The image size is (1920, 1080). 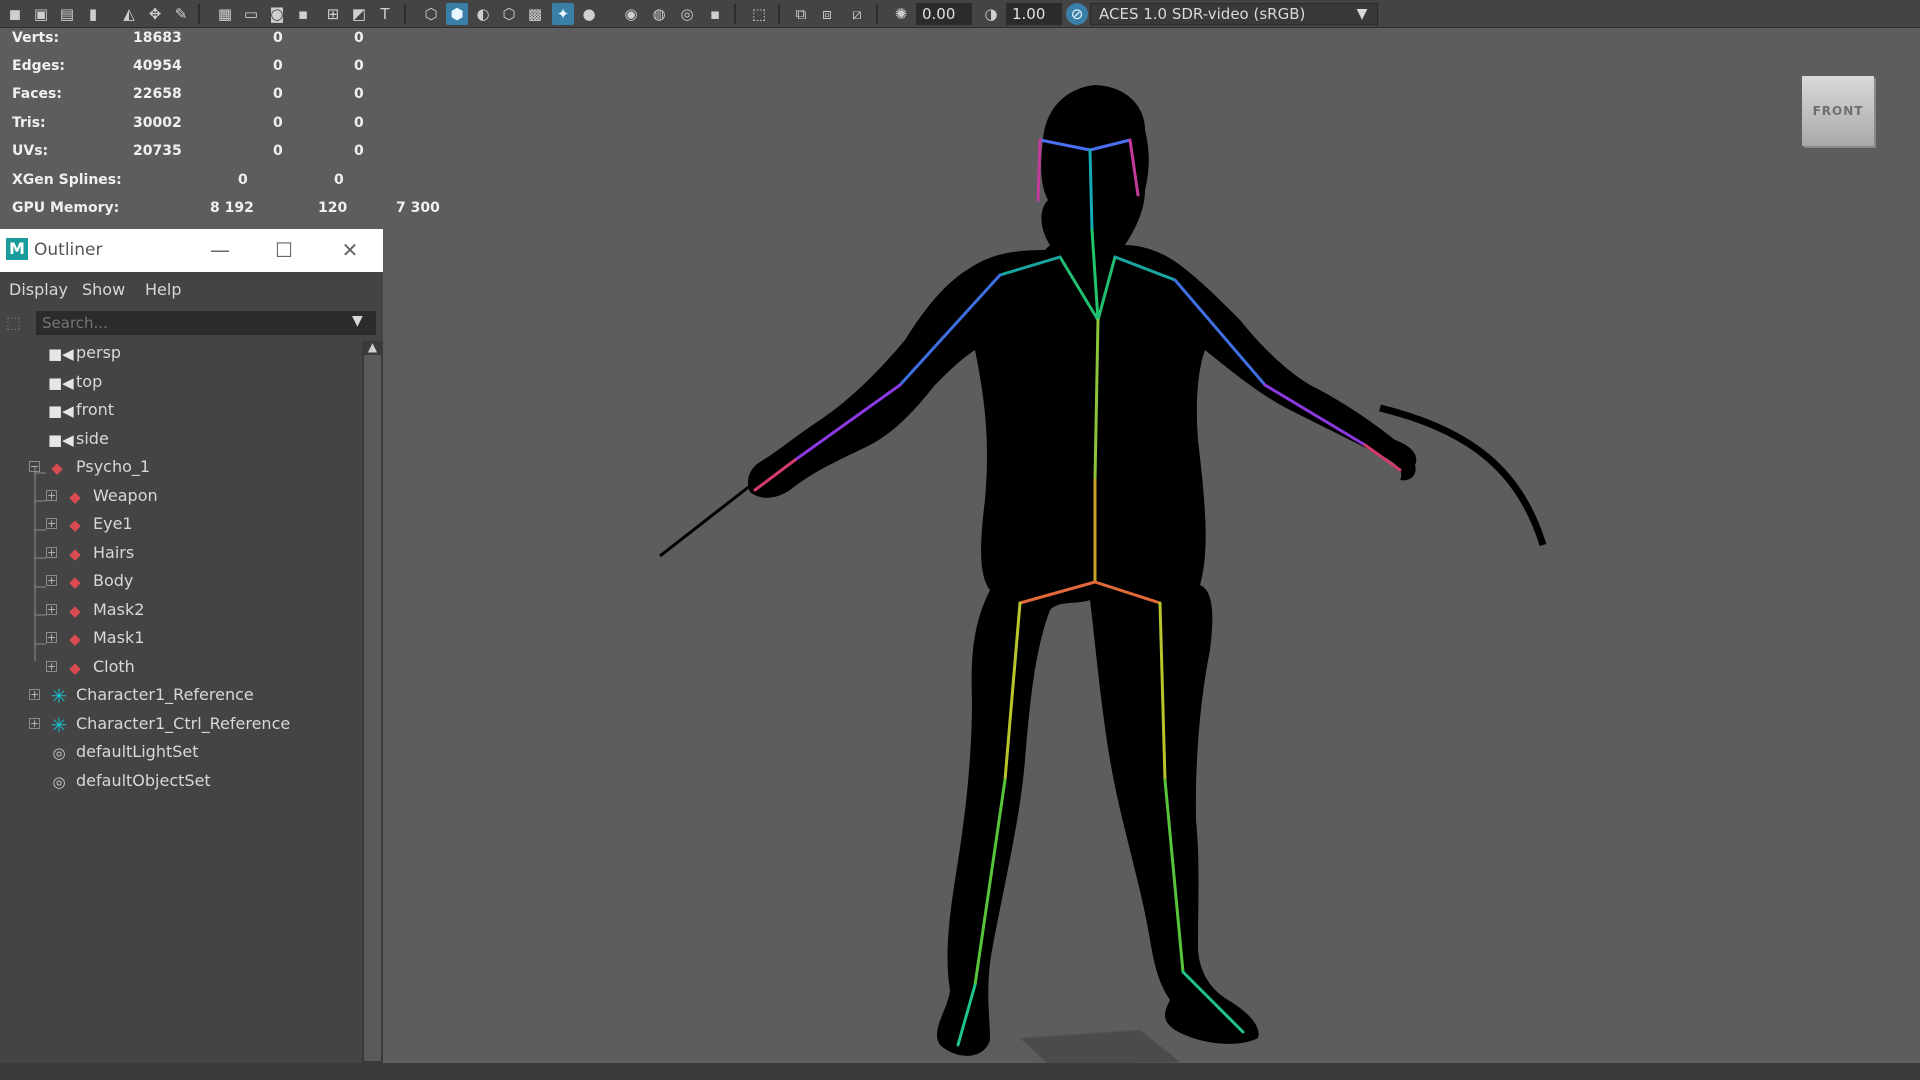 What do you see at coordinates (191, 250) in the screenshot?
I see `outliner-titlebar: M Outliner — ☐ ✕` at bounding box center [191, 250].